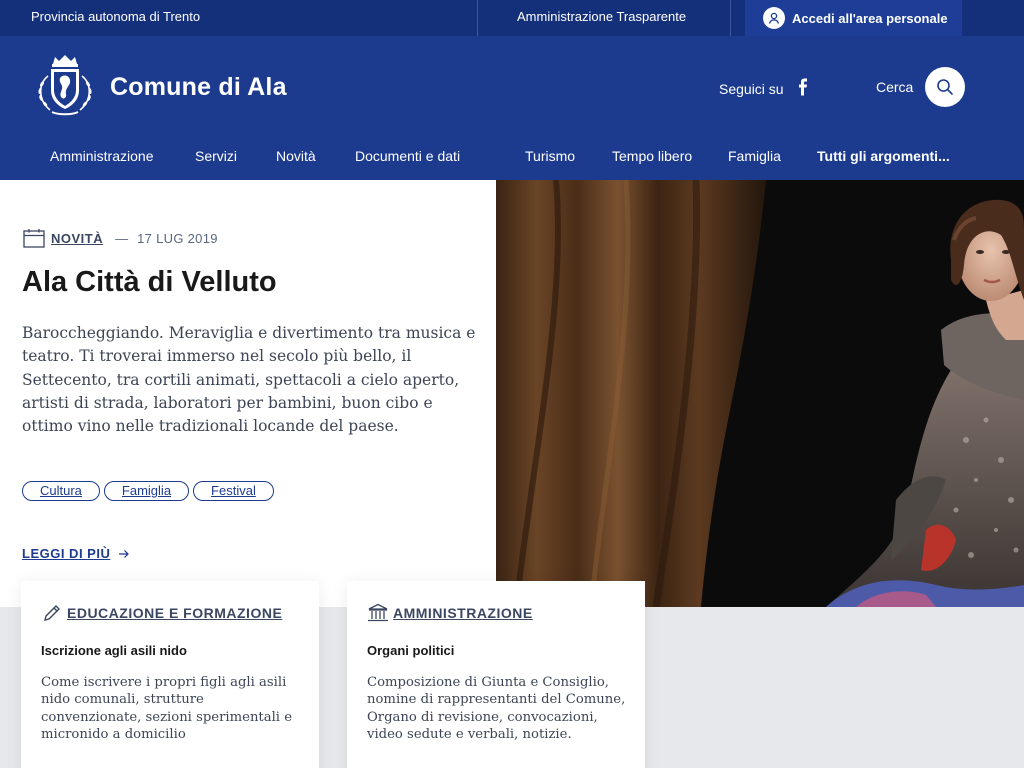 Image resolution: width=1024 pixels, height=768 pixels. I want to click on home-link: Comune di Ala, so click(159, 87).